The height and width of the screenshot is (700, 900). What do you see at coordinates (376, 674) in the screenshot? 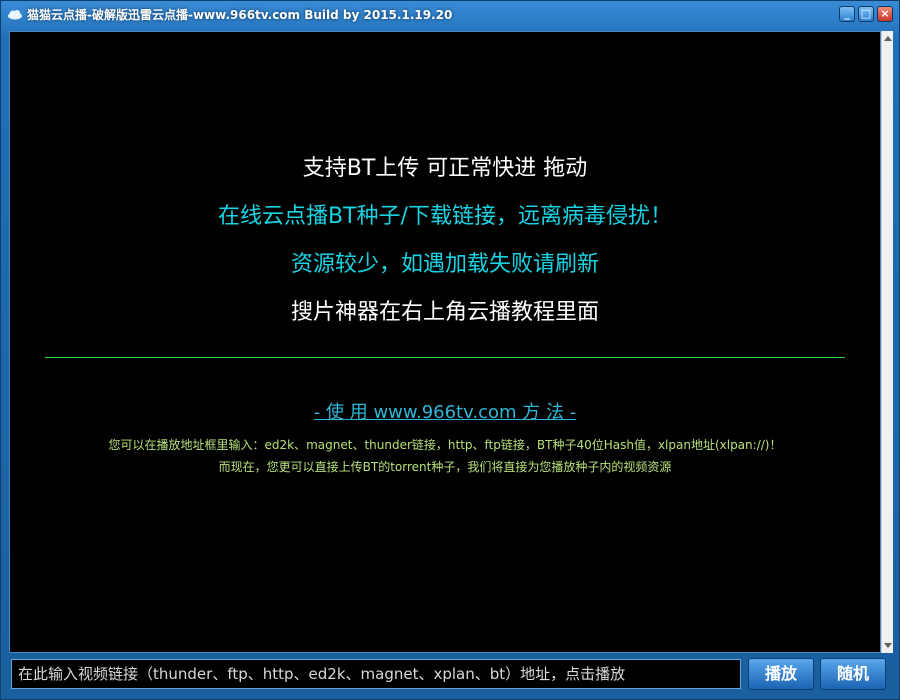
I see `video-url-input` at bounding box center [376, 674].